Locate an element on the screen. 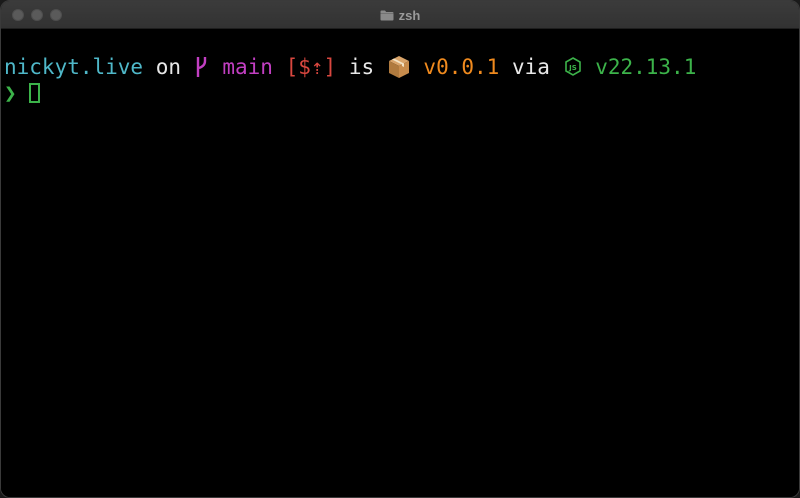 The image size is (800, 498). window-title-text: zsh is located at coordinates (409, 15).